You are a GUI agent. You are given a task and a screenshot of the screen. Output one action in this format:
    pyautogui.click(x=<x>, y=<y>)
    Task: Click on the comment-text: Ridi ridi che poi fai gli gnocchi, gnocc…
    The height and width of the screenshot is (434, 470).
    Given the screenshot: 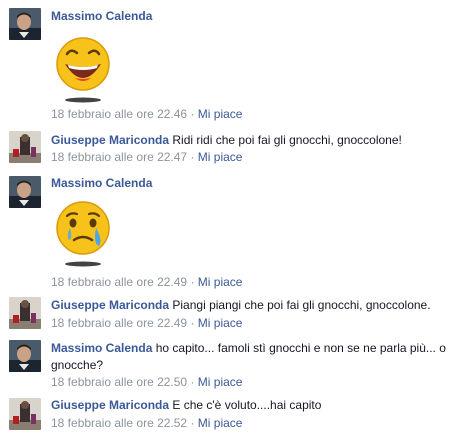 What is the action you would take?
    pyautogui.click(x=287, y=140)
    